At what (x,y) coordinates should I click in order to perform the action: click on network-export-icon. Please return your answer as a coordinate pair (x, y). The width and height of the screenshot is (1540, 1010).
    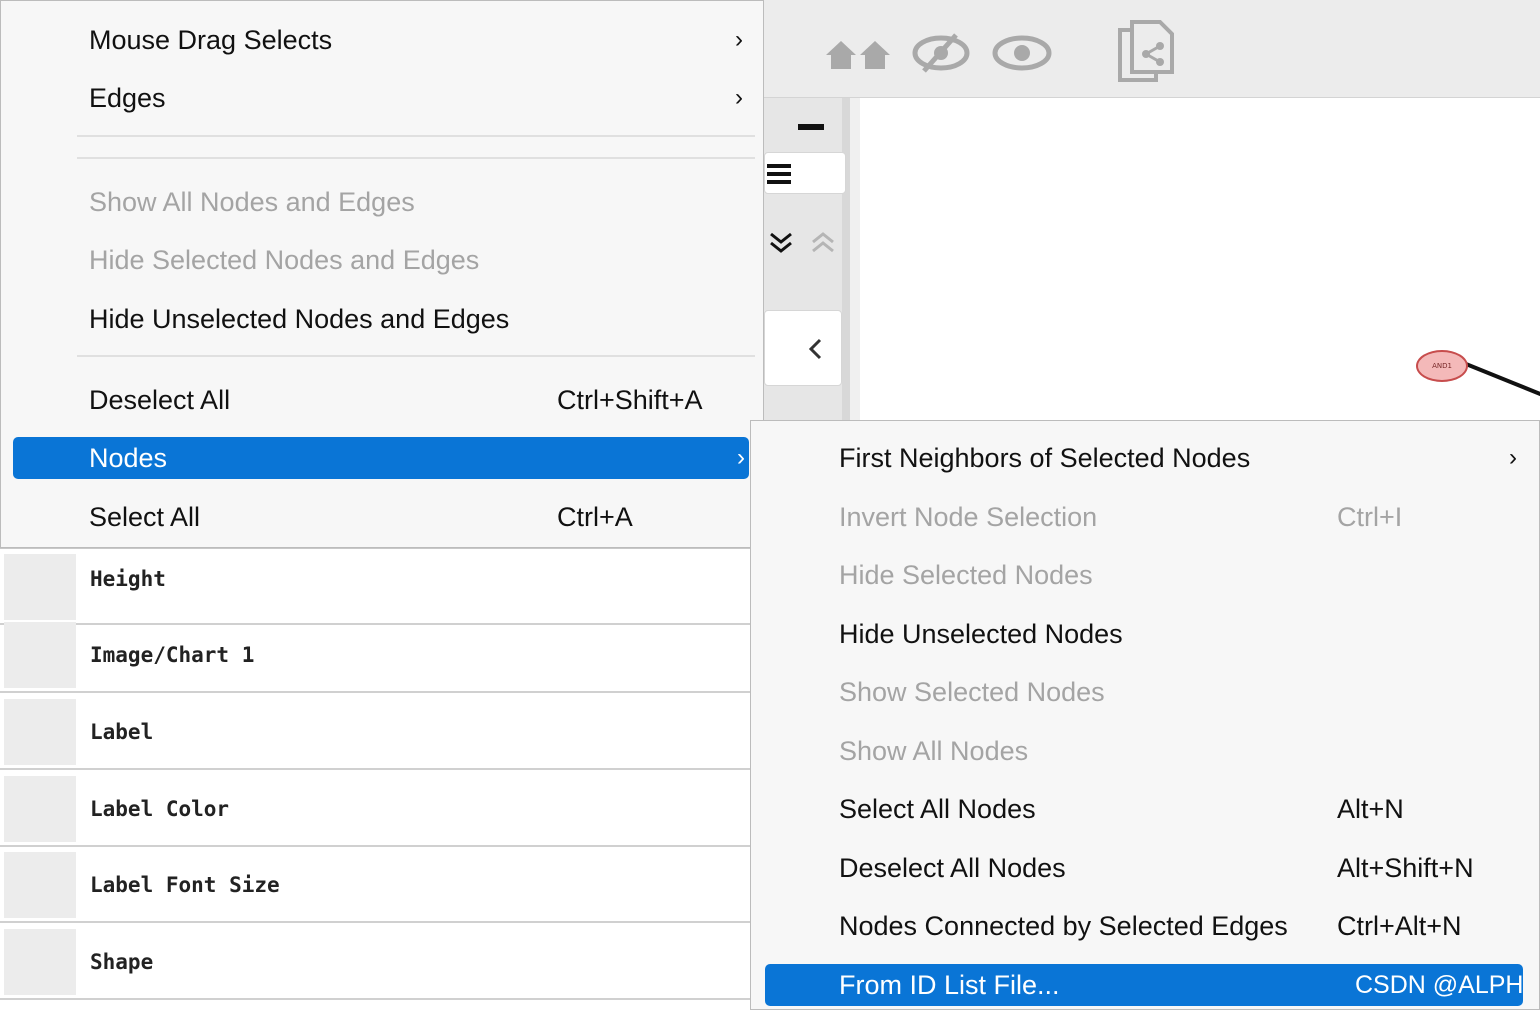
    Looking at the image, I should click on (1146, 51).